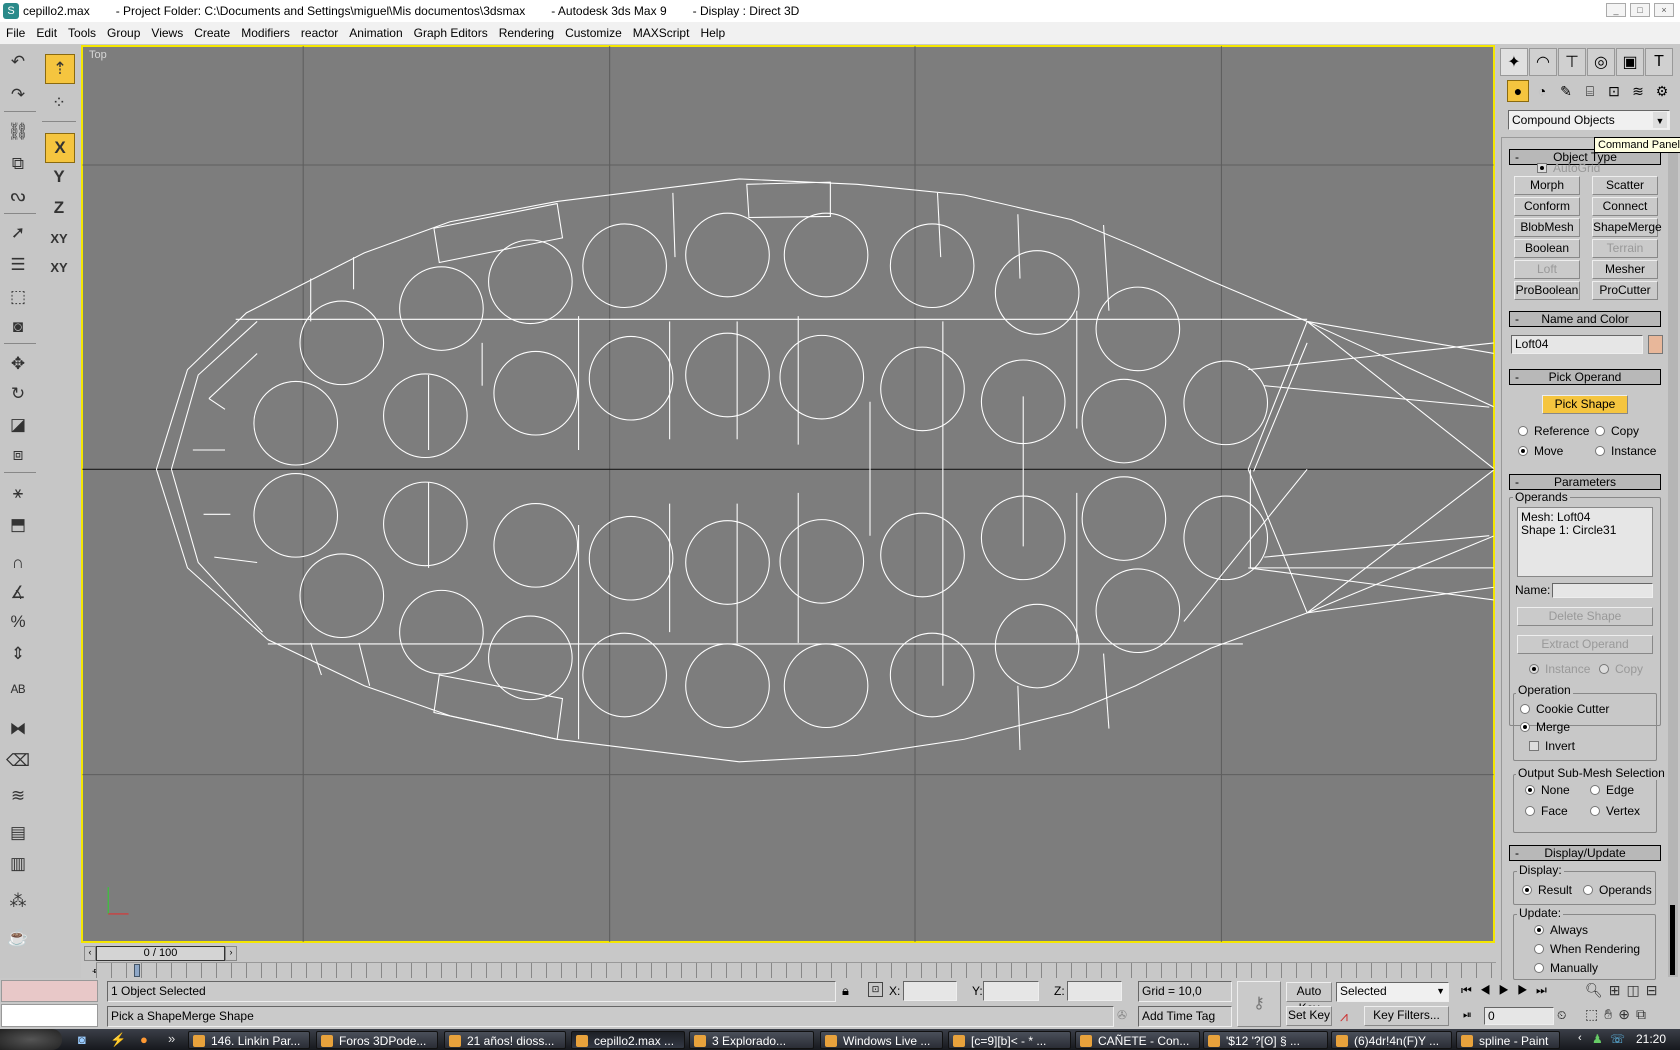 This screenshot has height=1050, width=1680. Describe the element at coordinates (171, 1038) in the screenshot. I see `more-quicklaunch-icon: »` at that location.